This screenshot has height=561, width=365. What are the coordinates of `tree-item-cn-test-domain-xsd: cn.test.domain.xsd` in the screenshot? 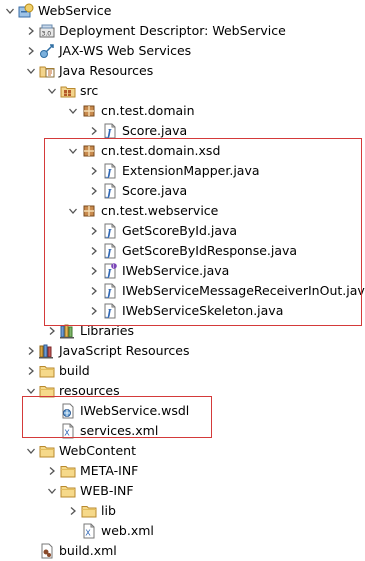 It's located at (182, 151).